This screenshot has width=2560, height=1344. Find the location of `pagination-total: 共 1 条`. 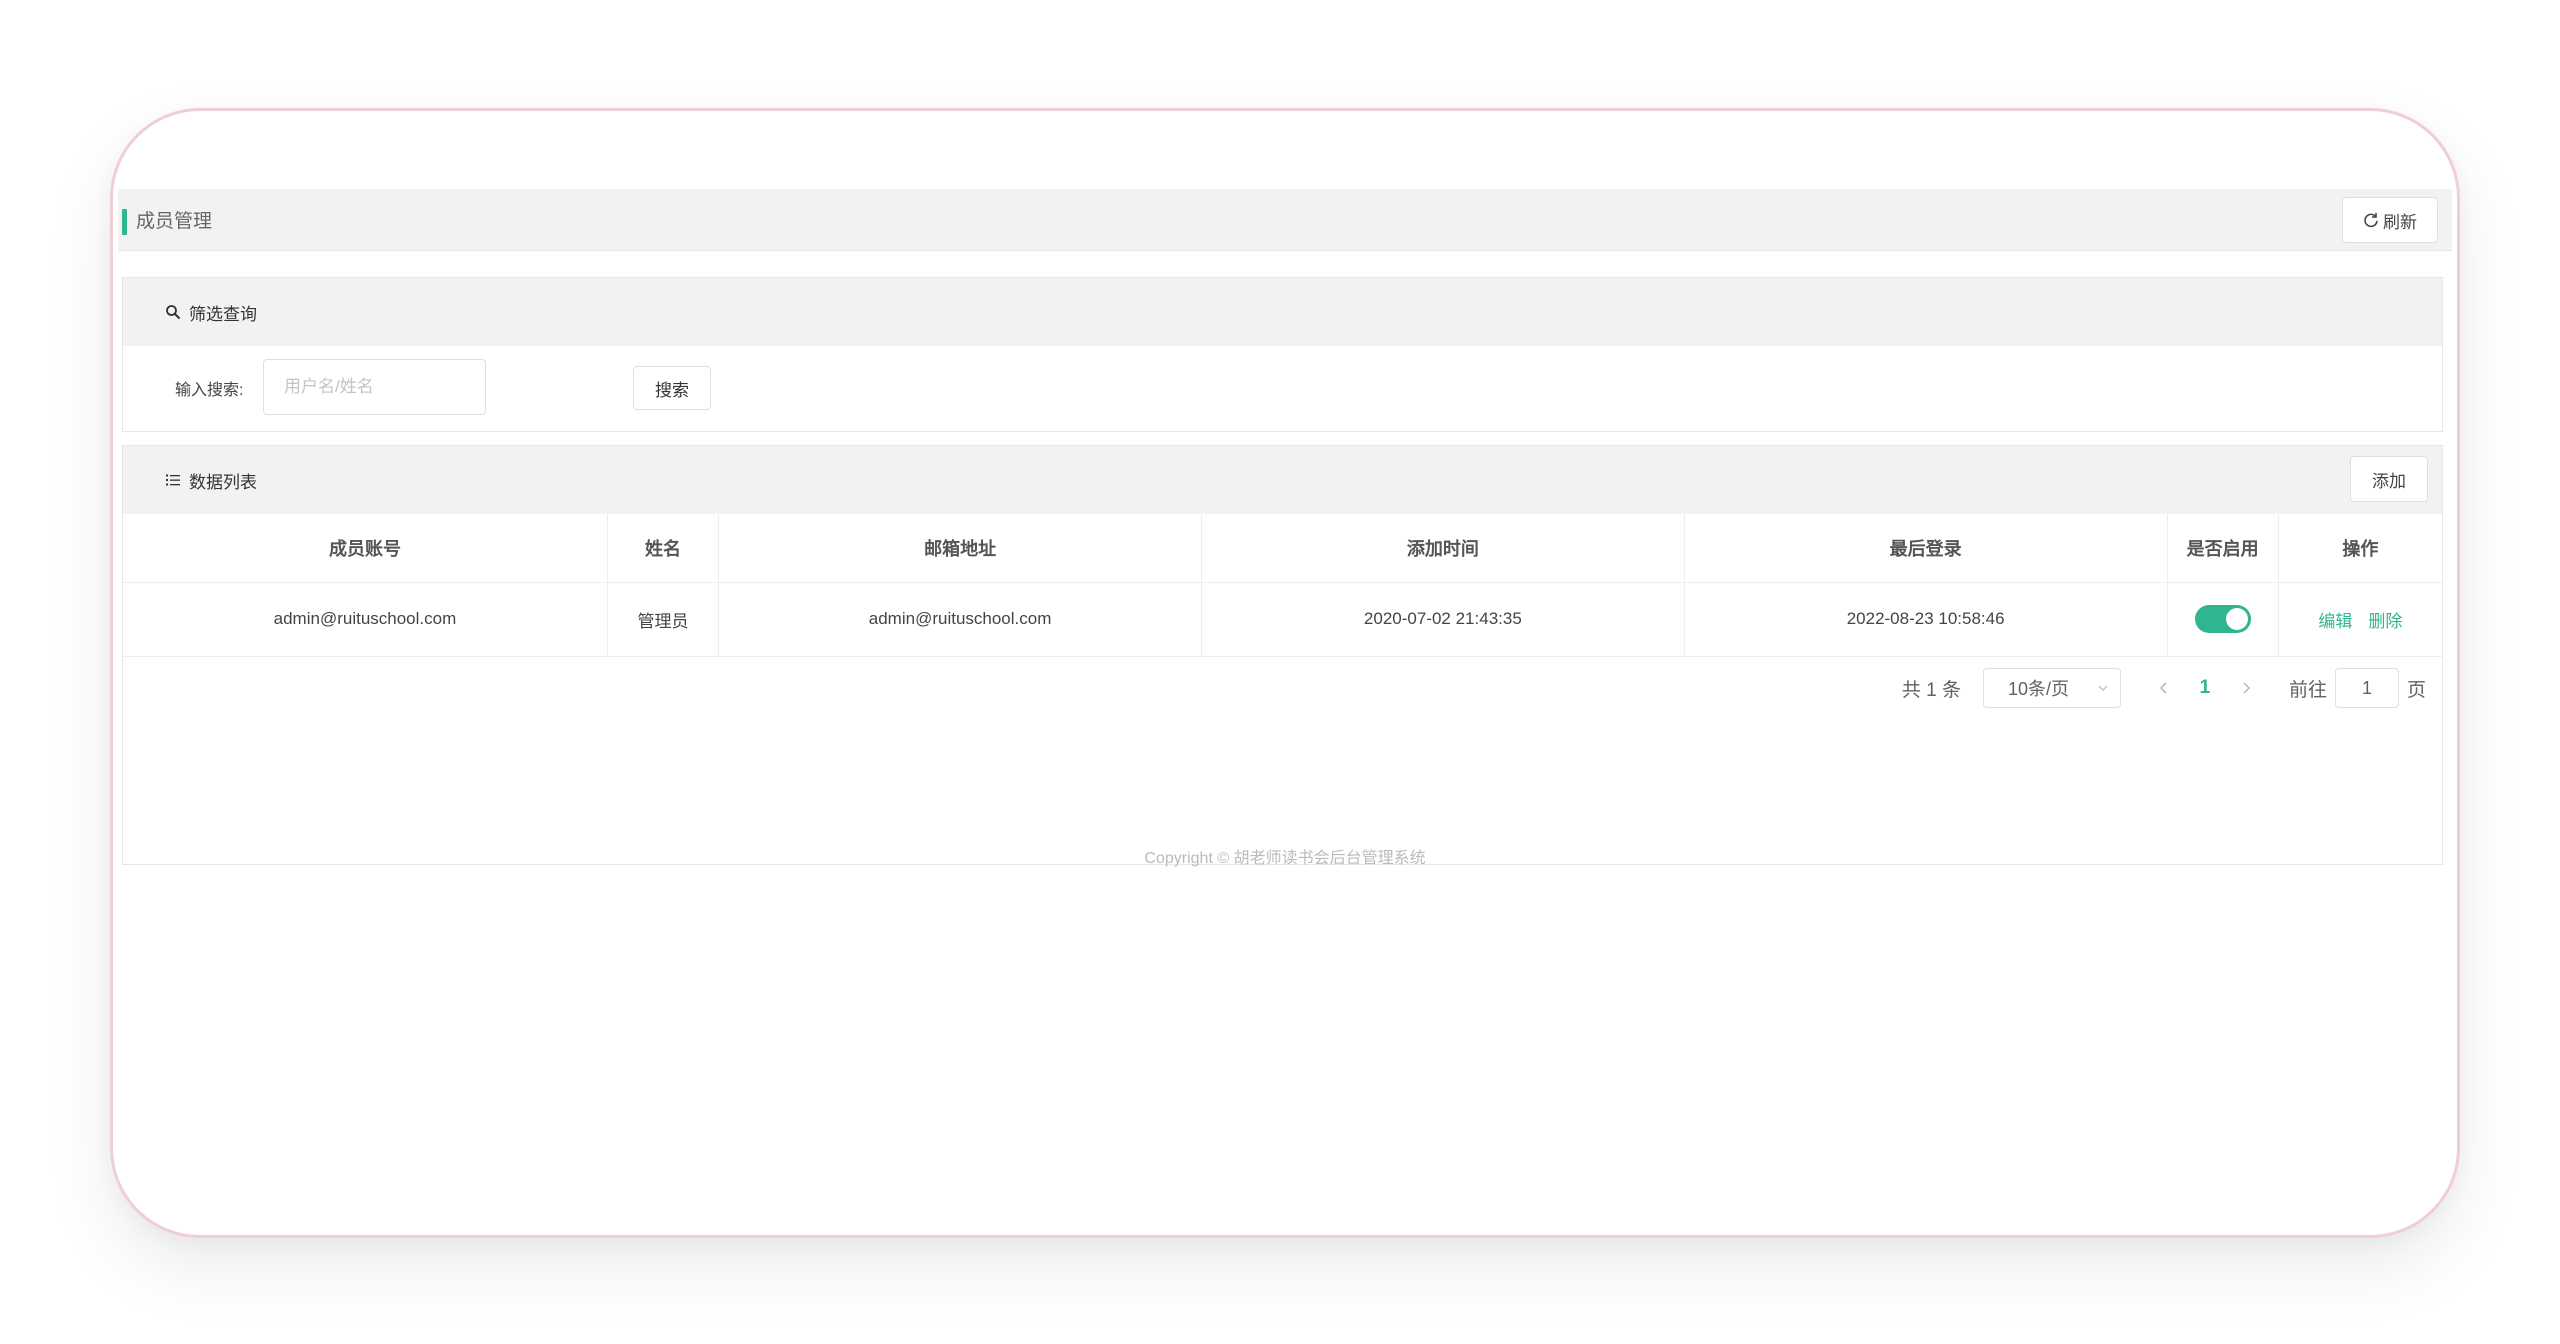

pagination-total: 共 1 条 is located at coordinates (1931, 690).